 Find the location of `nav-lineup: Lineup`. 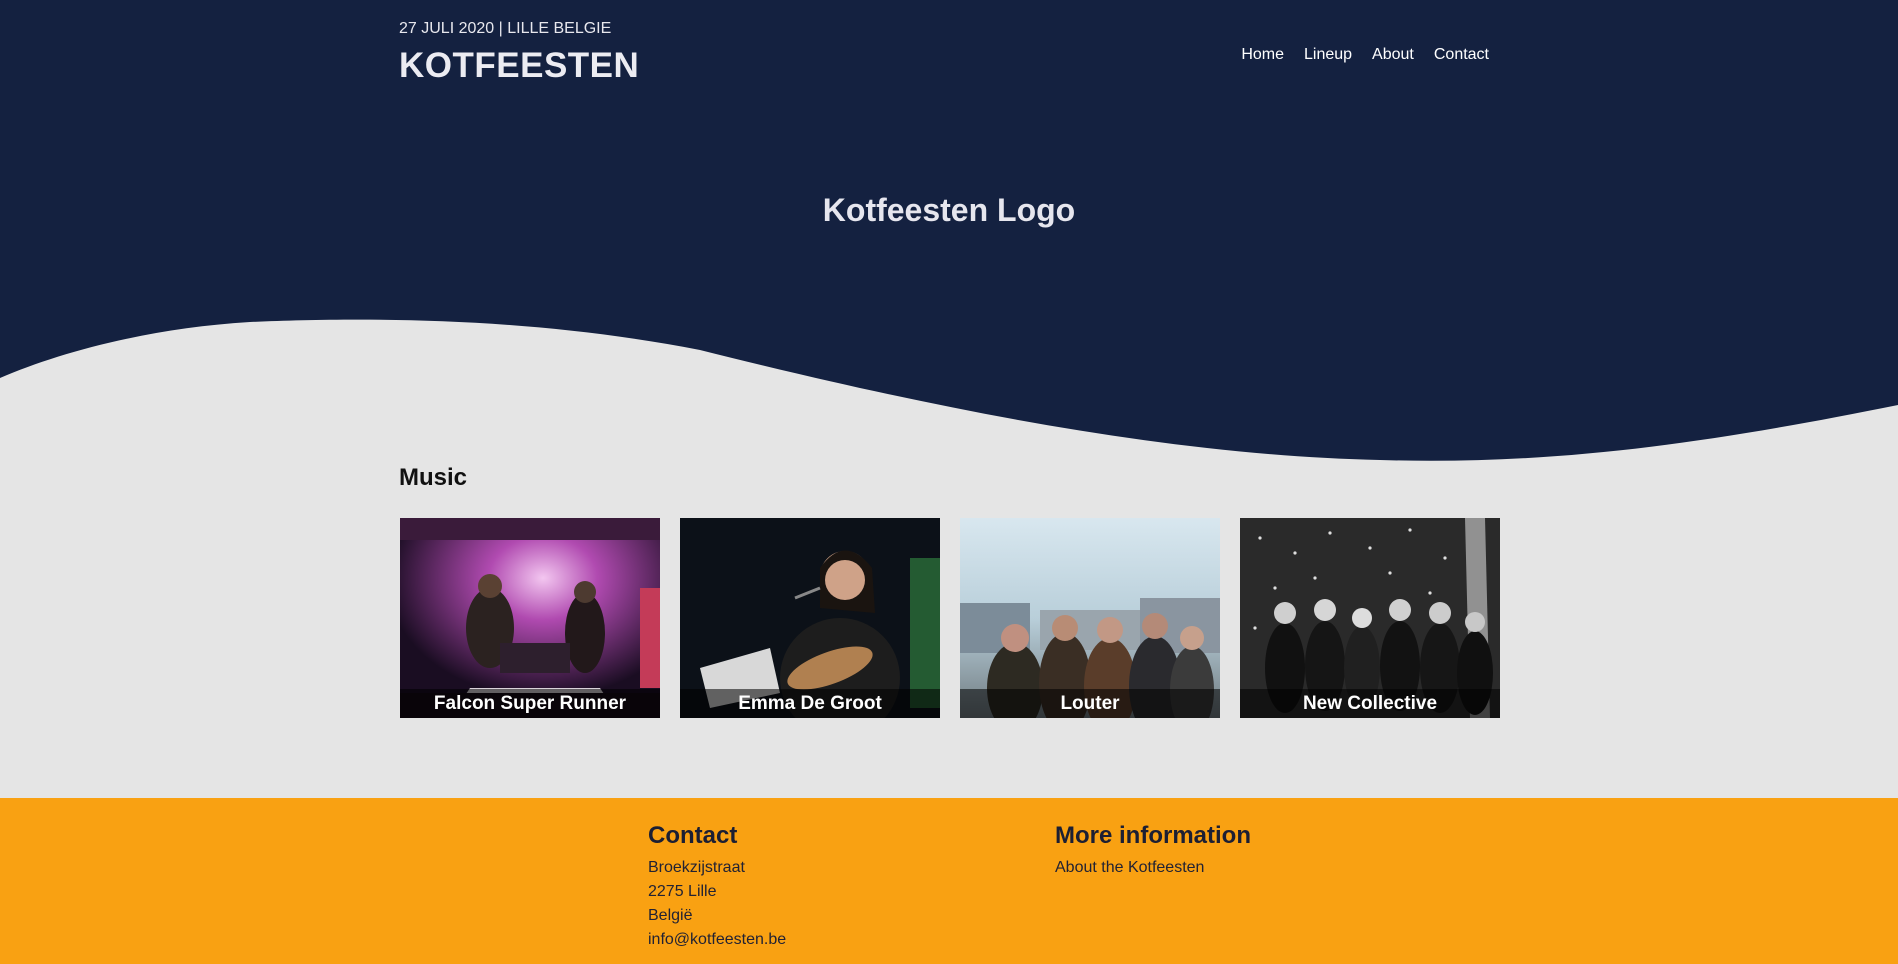

nav-lineup: Lineup is located at coordinates (1328, 55).